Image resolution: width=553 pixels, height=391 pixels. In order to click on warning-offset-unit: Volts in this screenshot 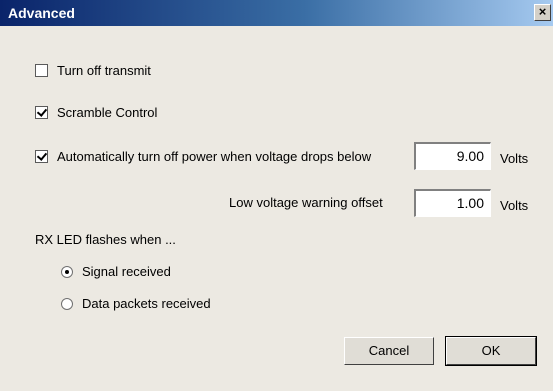, I will do `click(514, 205)`.